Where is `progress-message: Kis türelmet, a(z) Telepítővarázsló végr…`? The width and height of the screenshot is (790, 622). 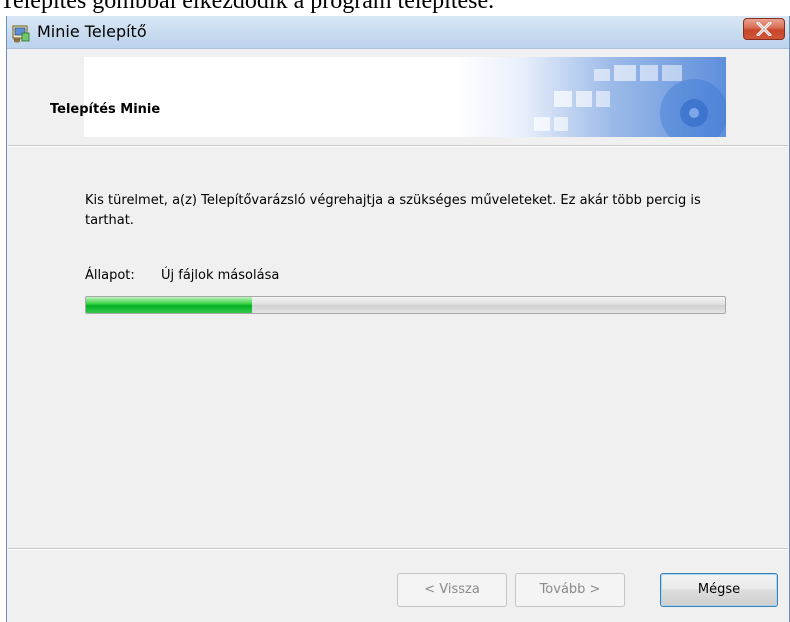 progress-message: Kis türelmet, a(z) Telepítővarázsló végr… is located at coordinates (393, 210).